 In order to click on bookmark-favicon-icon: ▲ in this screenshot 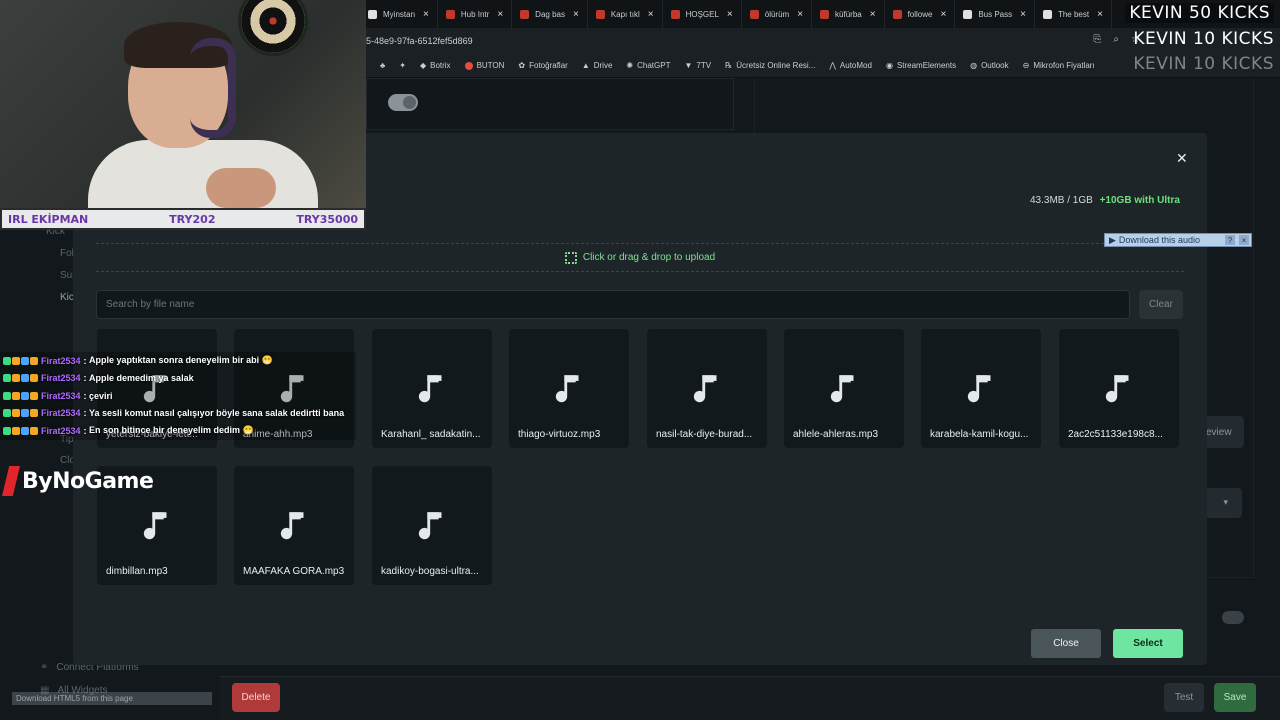, I will do `click(585, 65)`.